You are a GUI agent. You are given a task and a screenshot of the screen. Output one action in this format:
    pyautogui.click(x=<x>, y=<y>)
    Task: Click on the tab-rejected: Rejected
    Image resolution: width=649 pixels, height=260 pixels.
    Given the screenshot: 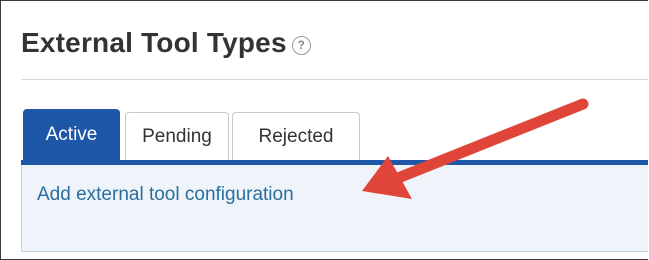 What is the action you would take?
    pyautogui.click(x=296, y=136)
    